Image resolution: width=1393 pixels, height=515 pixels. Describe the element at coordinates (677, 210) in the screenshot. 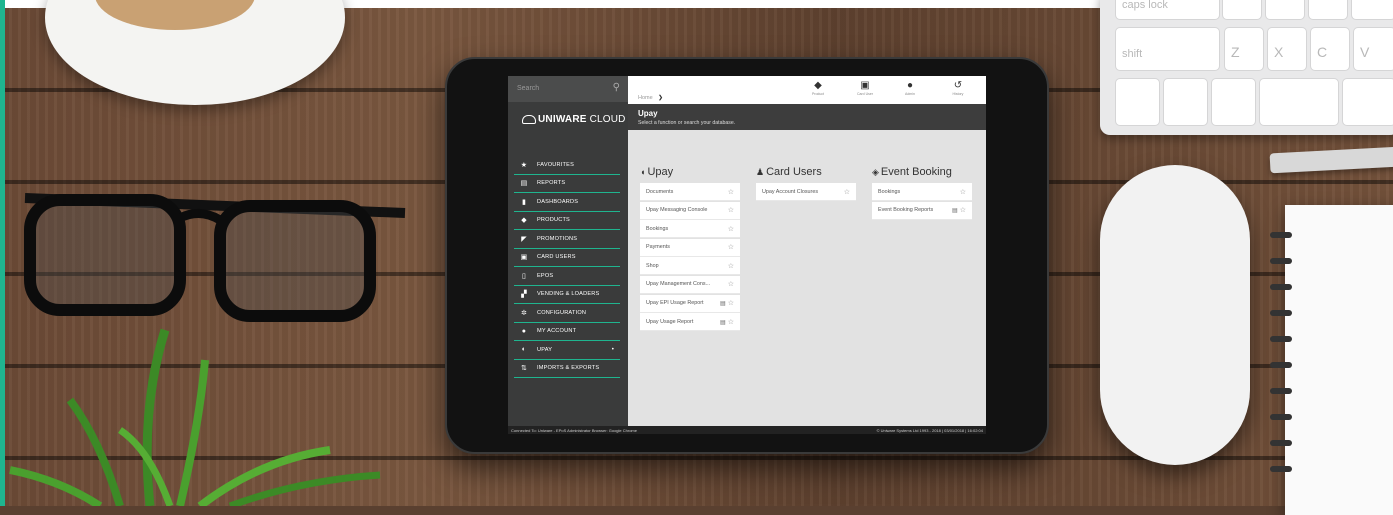

I see `function-item-label: Upay Messaging Console` at that location.